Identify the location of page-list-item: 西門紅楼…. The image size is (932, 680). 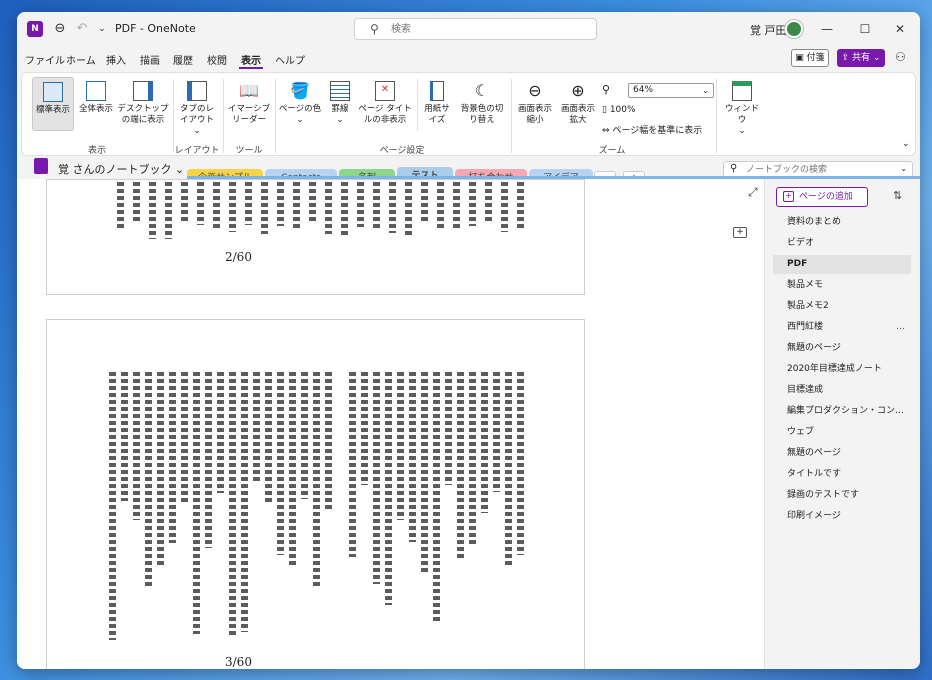
(842, 327).